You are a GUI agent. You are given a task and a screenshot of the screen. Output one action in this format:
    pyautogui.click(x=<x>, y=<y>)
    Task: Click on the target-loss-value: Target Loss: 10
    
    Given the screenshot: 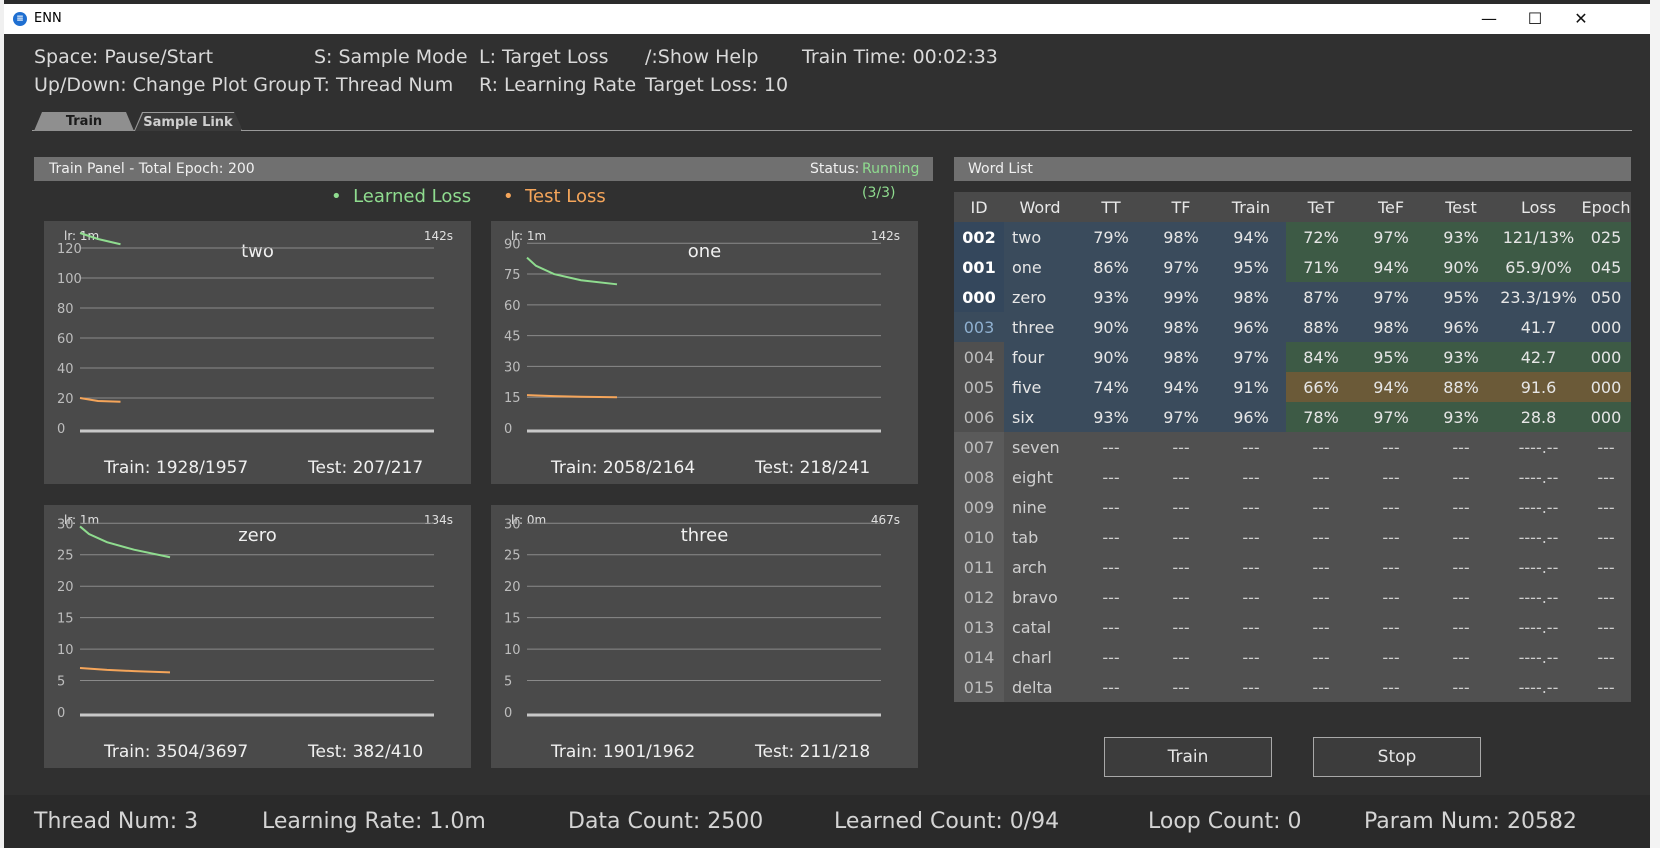 What is the action you would take?
    pyautogui.click(x=717, y=85)
    